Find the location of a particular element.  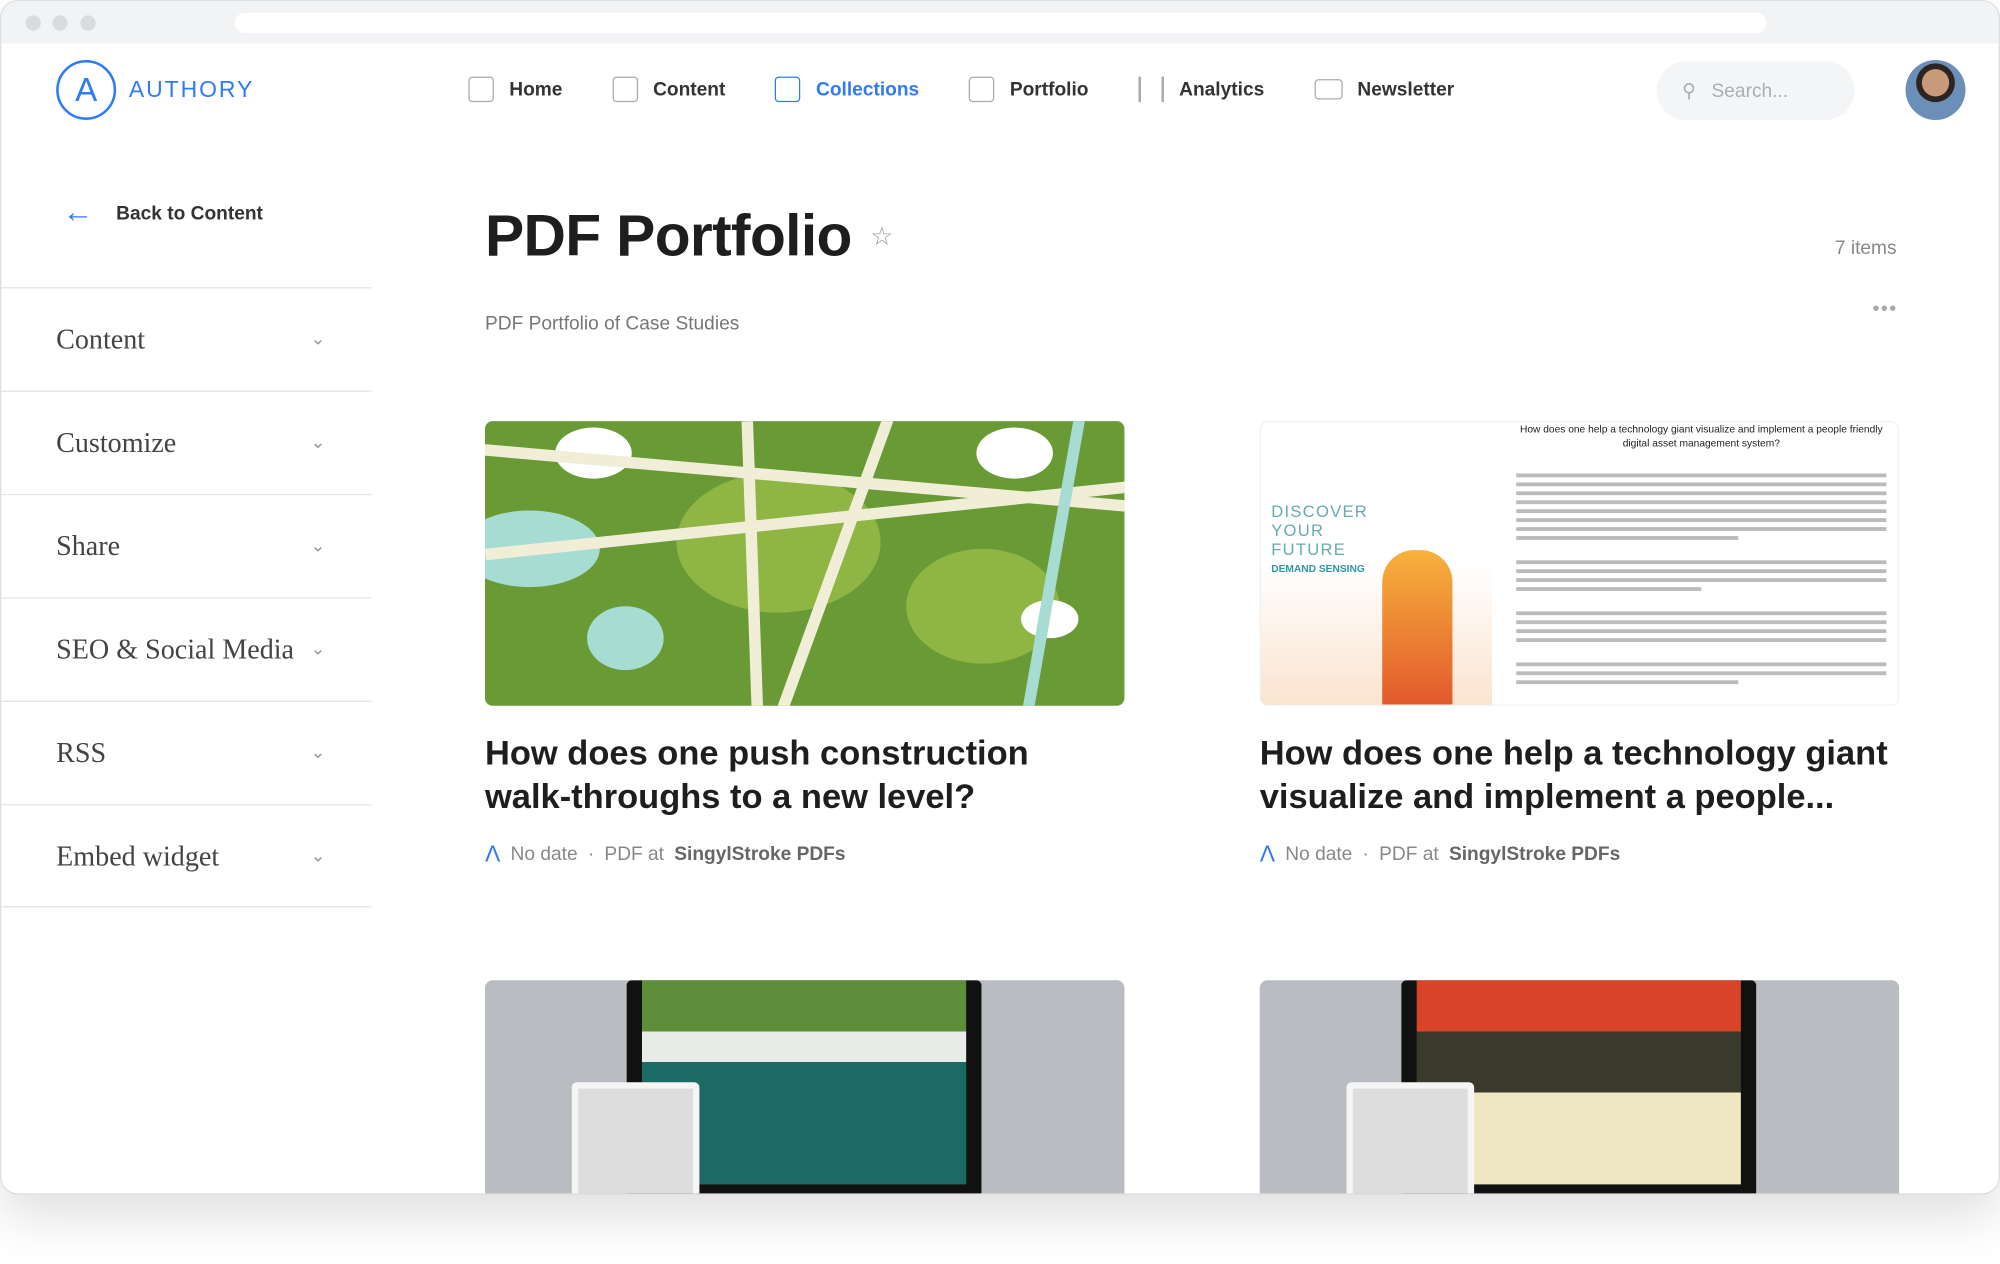

sidebar-label: Share is located at coordinates (88, 545).